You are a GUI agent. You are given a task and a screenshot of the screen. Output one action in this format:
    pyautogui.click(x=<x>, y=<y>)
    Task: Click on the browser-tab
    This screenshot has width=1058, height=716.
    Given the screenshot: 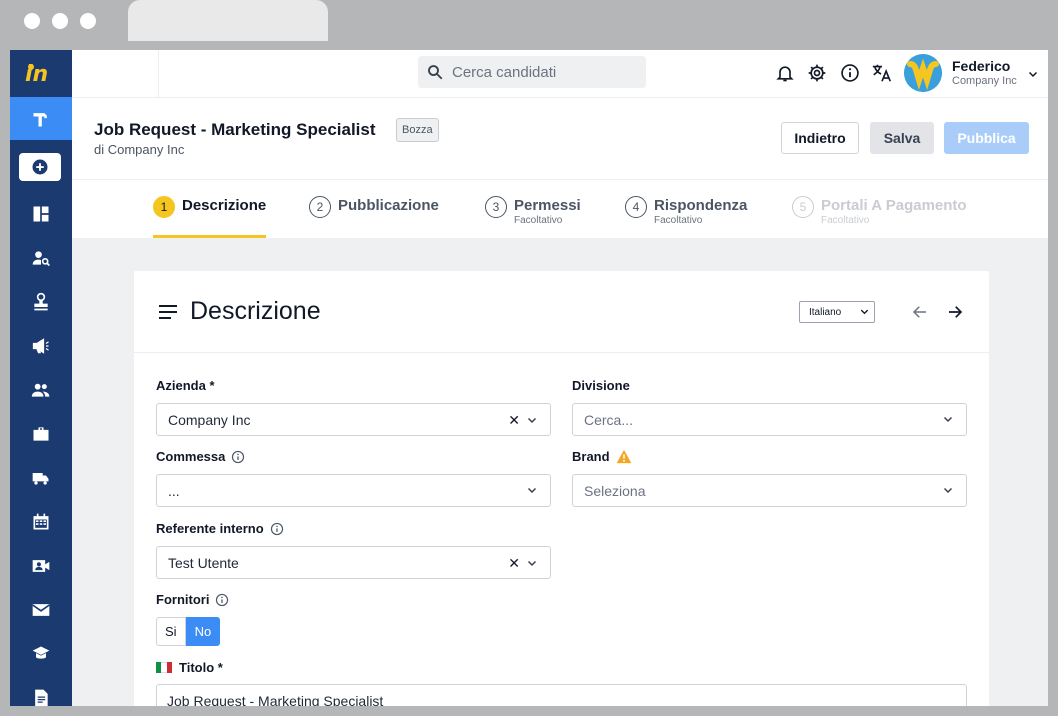 What is the action you would take?
    pyautogui.click(x=228, y=20)
    